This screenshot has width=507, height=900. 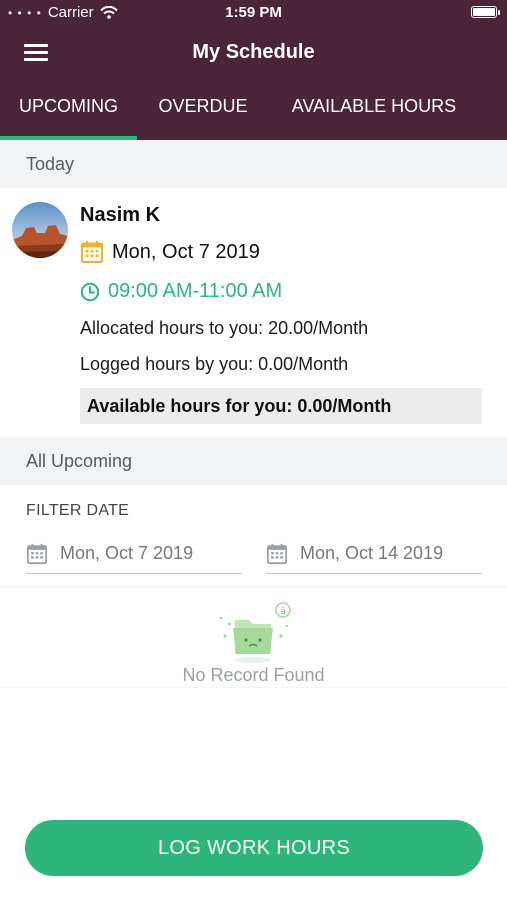 I want to click on schedule-time-row: 09:00 AM-11:00 AM, so click(x=181, y=291).